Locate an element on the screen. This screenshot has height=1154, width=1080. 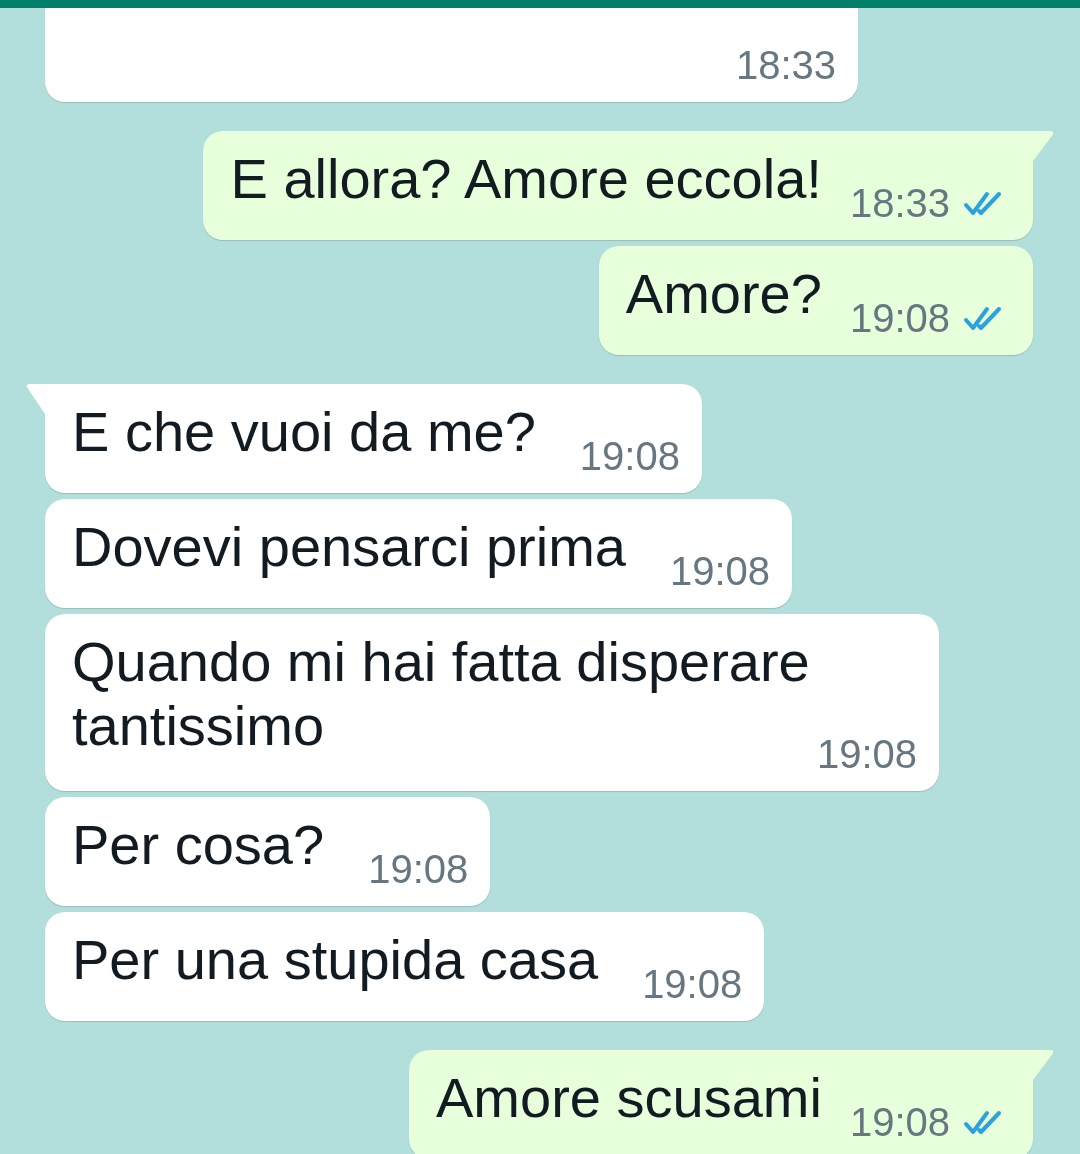
message-text: E che vuoi da me? is located at coordinates (304, 431).